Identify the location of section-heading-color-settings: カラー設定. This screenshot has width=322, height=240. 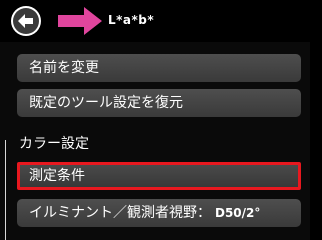
(54, 144).